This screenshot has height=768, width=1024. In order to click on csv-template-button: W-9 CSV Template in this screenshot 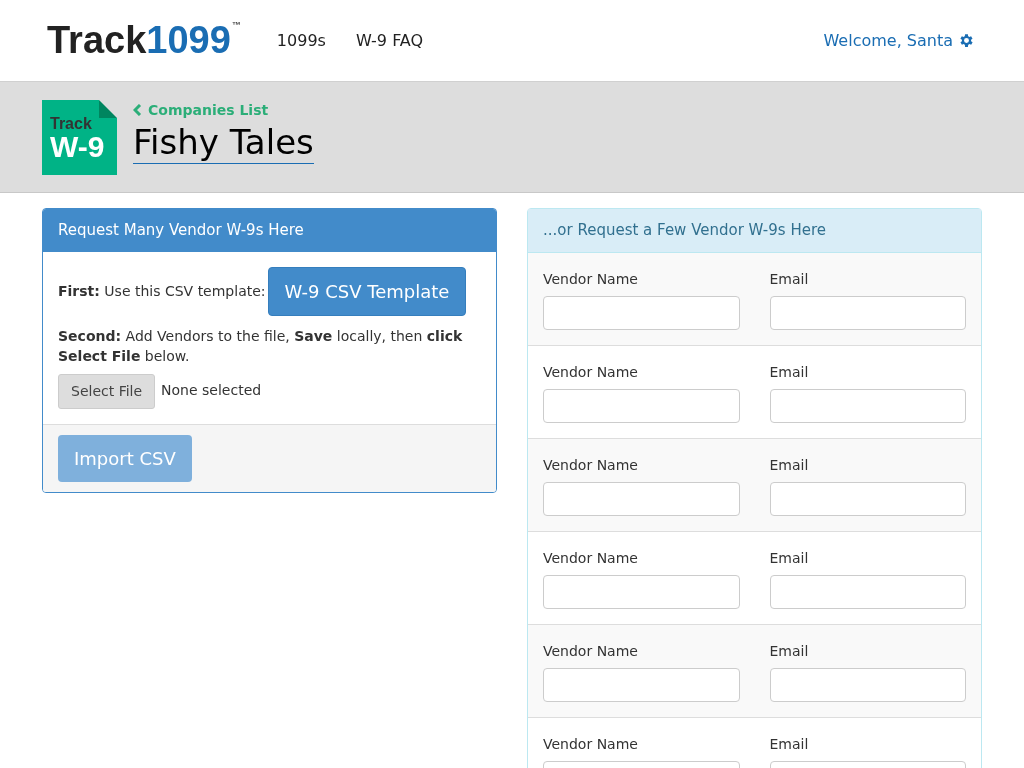, I will do `click(367, 291)`.